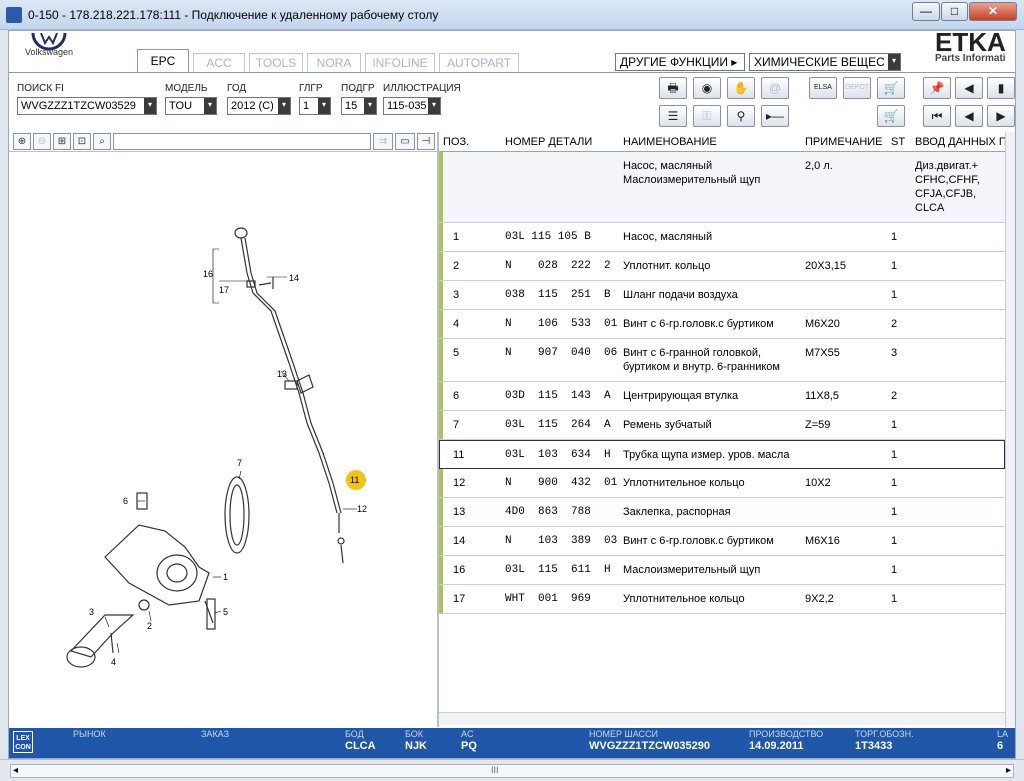  What do you see at coordinates (219, 63) in the screenshot?
I see `tab-acc: ACC` at bounding box center [219, 63].